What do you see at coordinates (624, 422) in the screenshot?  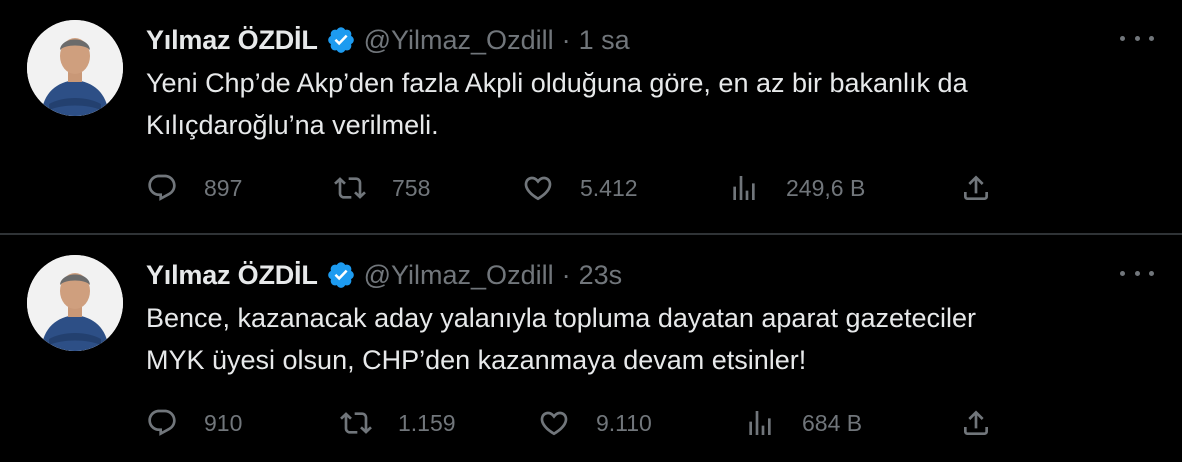 I see `like-count: 9.110` at bounding box center [624, 422].